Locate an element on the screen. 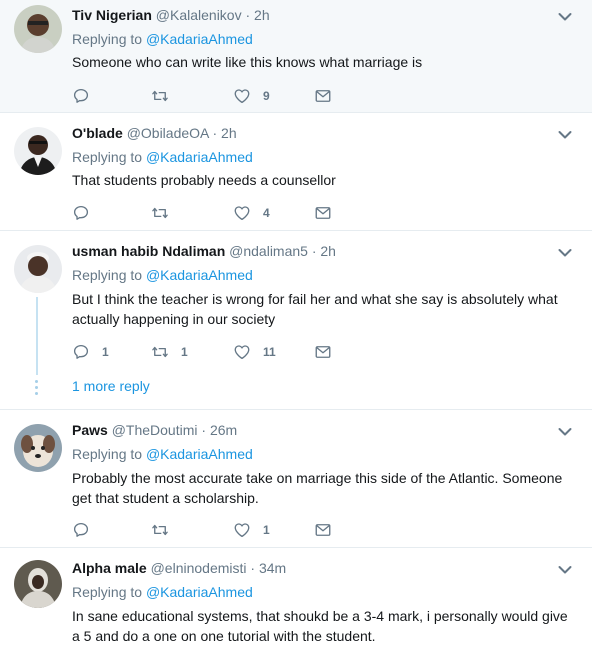 This screenshot has width=592, height=649. like-count: 4 is located at coordinates (266, 213).